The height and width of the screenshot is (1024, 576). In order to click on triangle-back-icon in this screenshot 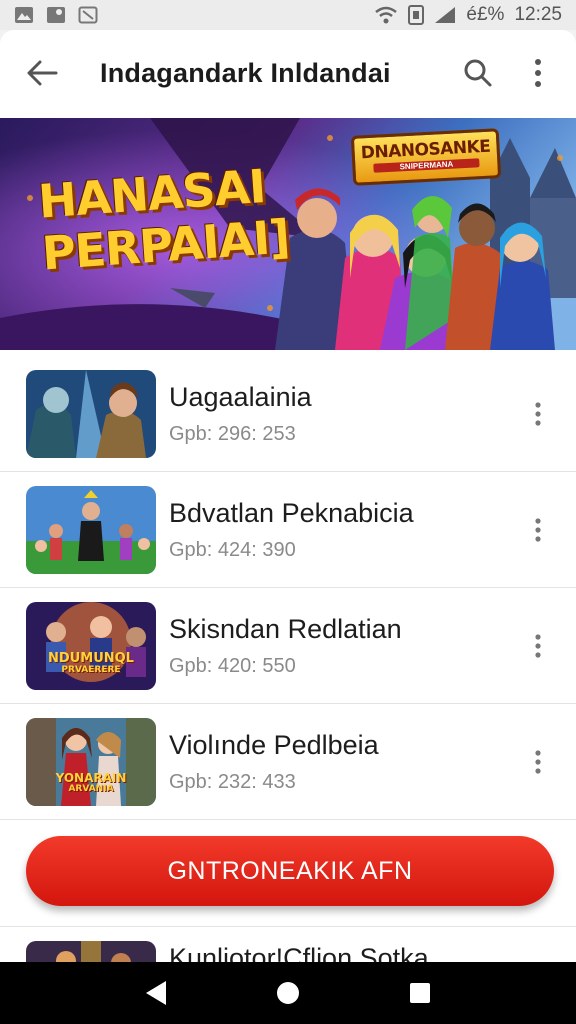, I will do `click(156, 993)`.